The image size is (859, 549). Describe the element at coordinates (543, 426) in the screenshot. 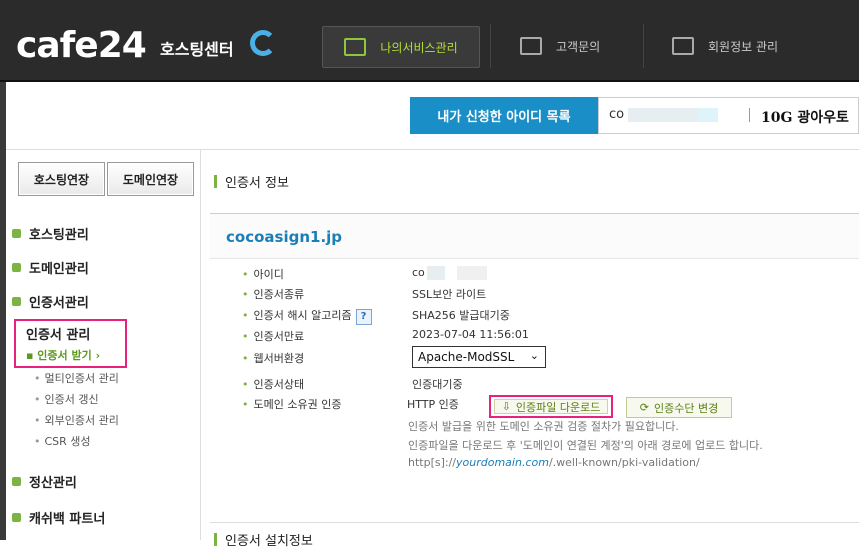

I see `note-line-1: 인증서 발급을 위한 도메인 소유권 검증 절차가 필요합니다.` at that location.